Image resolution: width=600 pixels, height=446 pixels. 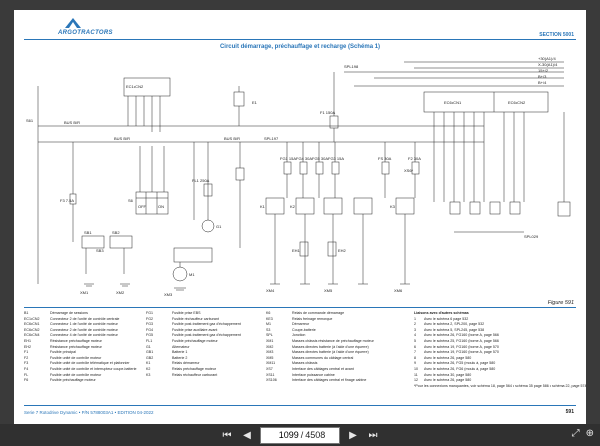 I want to click on switch-label-s6: S6, so click(x=131, y=200).